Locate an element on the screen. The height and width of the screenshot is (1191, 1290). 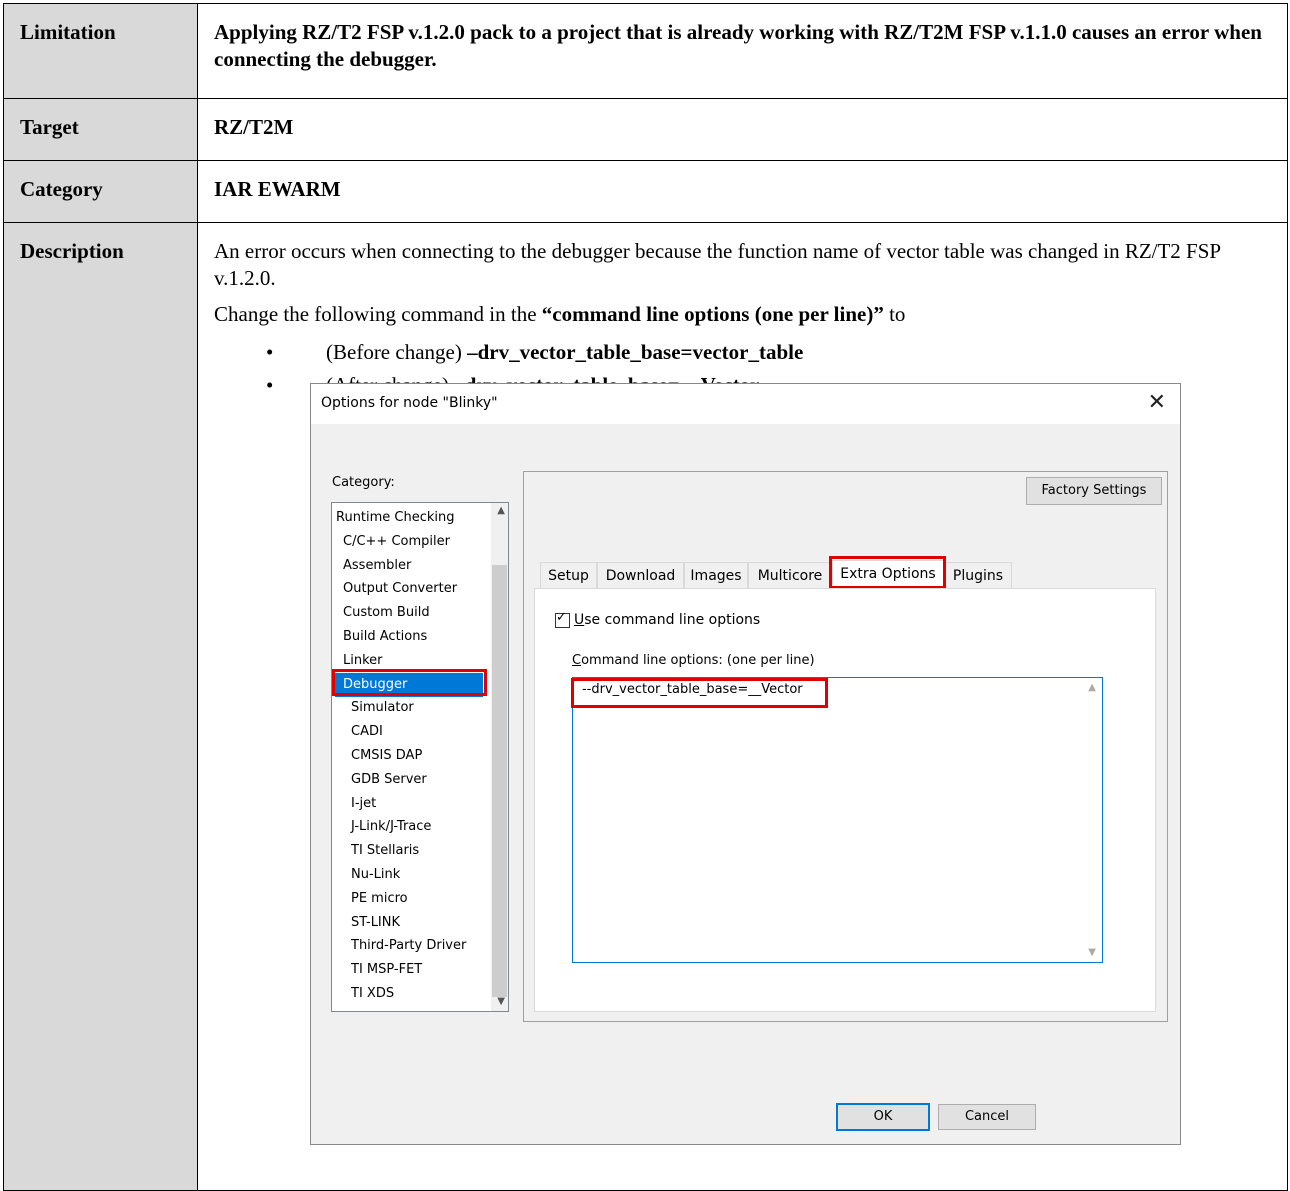
instruction-prefix: Change the following command in the is located at coordinates (378, 313).